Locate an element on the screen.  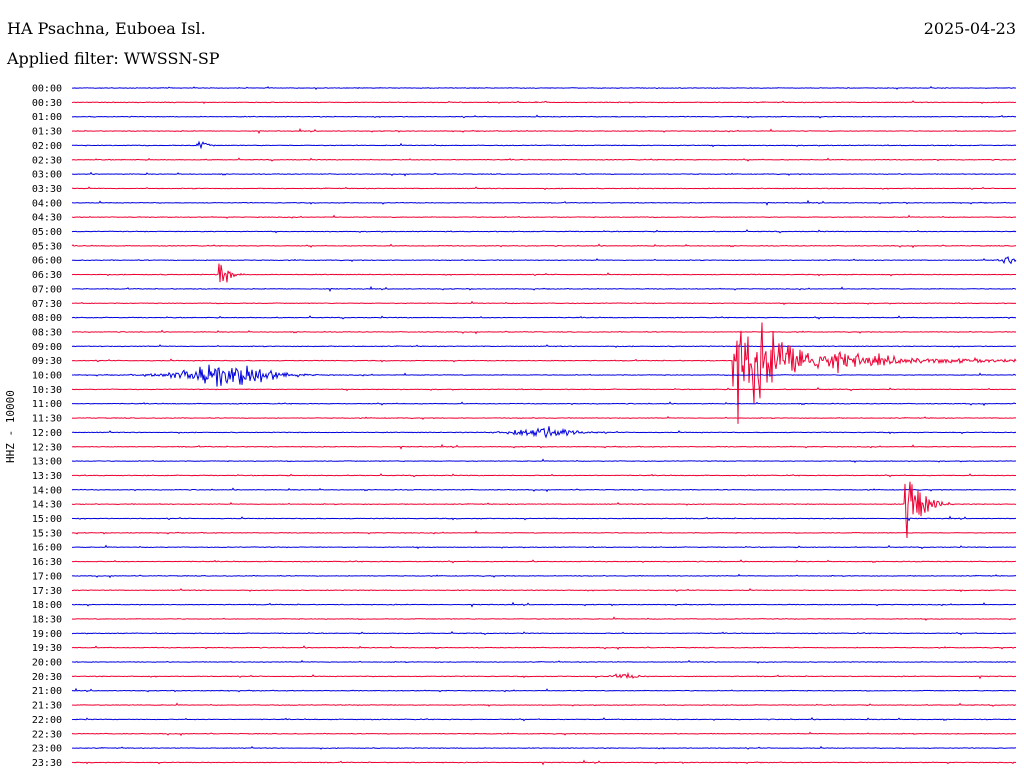
row-label: 06:00 is located at coordinates (47, 261).